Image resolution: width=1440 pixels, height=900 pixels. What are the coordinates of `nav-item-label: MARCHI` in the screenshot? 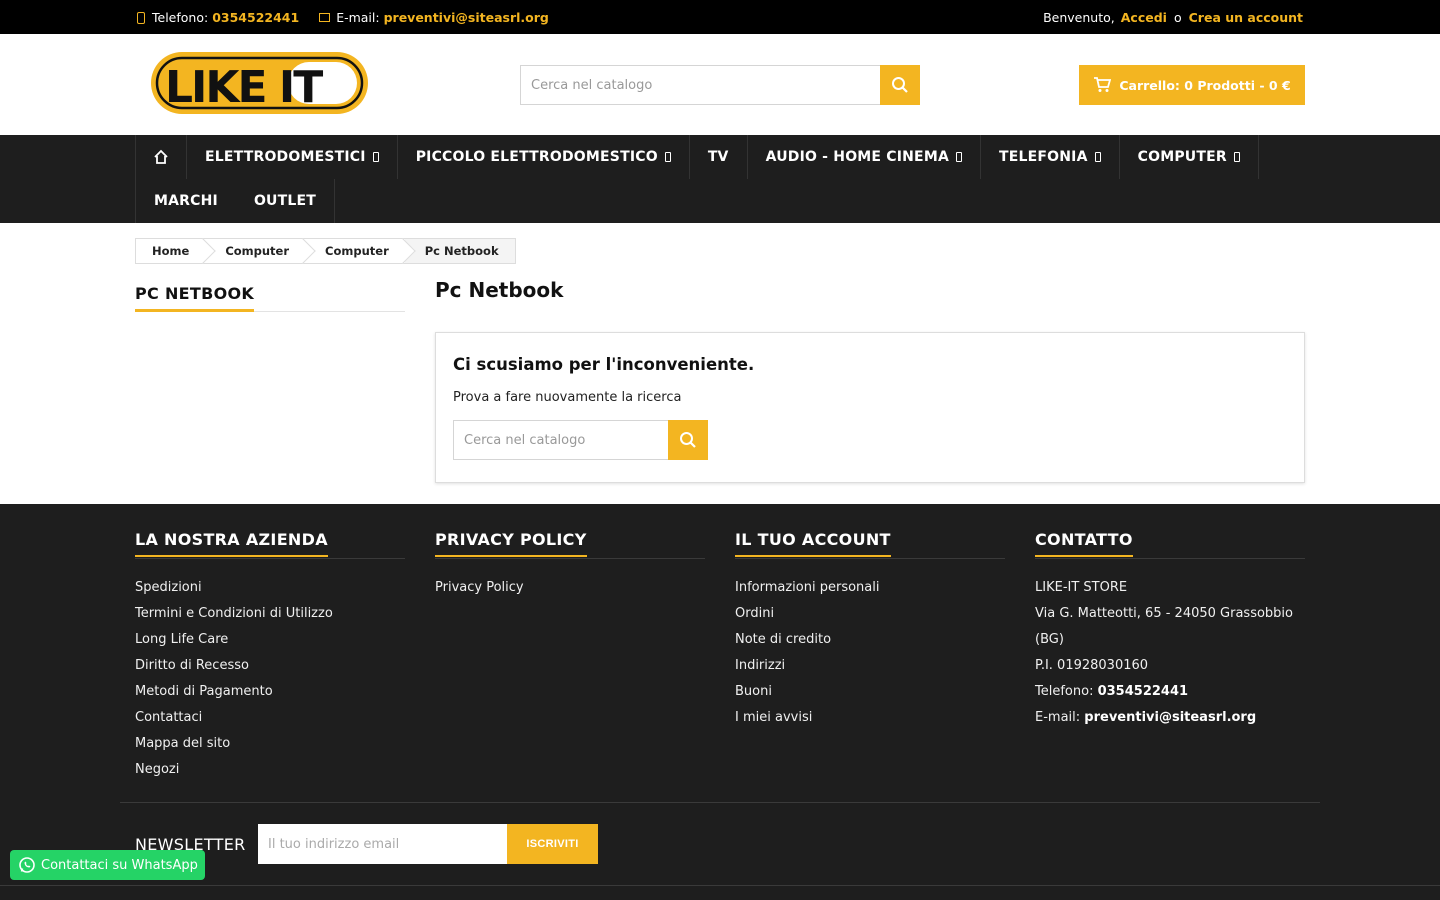 It's located at (186, 201).